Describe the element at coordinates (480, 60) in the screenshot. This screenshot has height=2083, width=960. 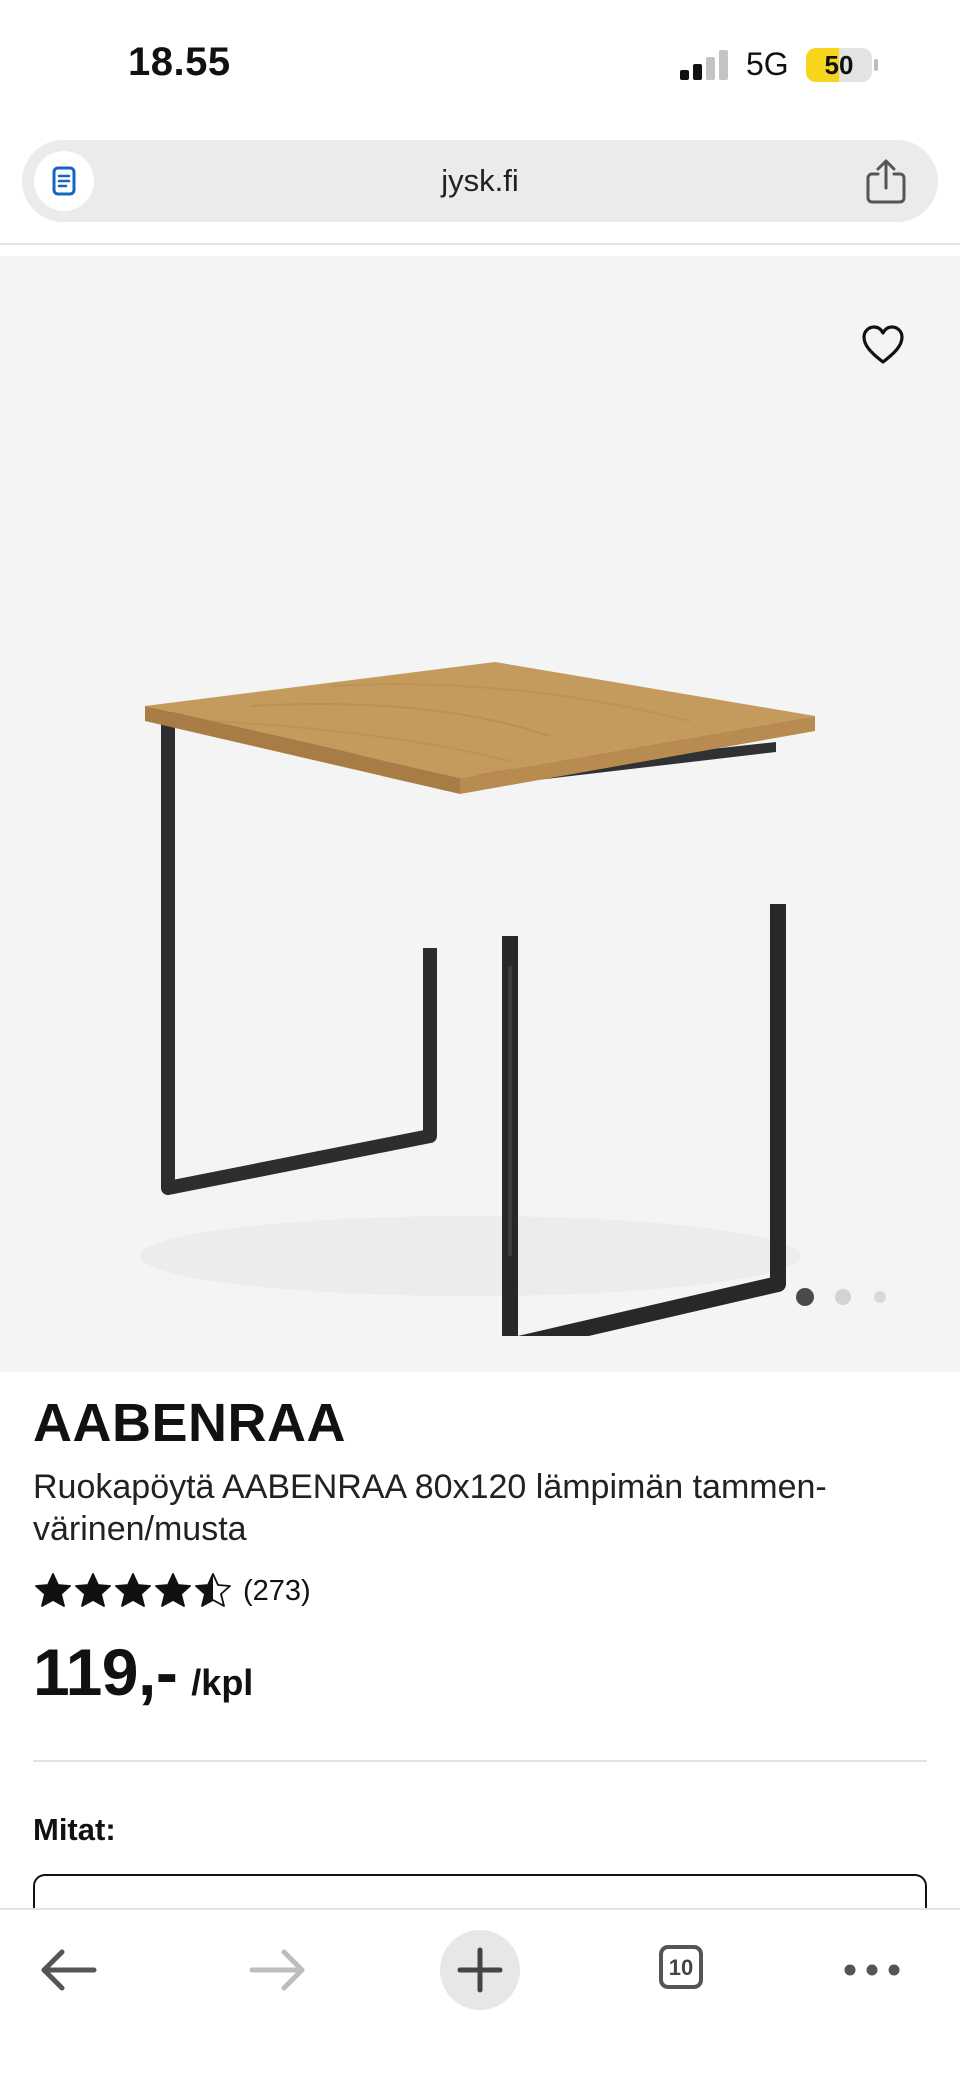
I see `status-bar: 18.55 5G 50` at that location.